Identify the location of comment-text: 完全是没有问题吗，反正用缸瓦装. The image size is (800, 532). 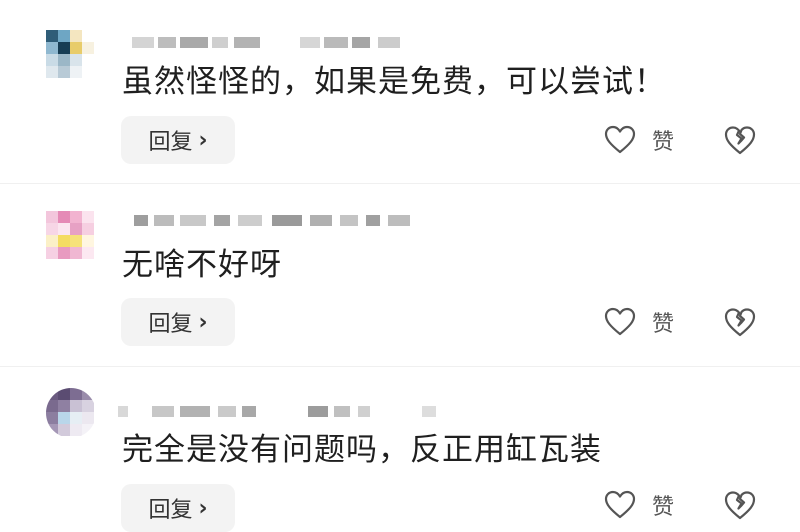
(362, 450).